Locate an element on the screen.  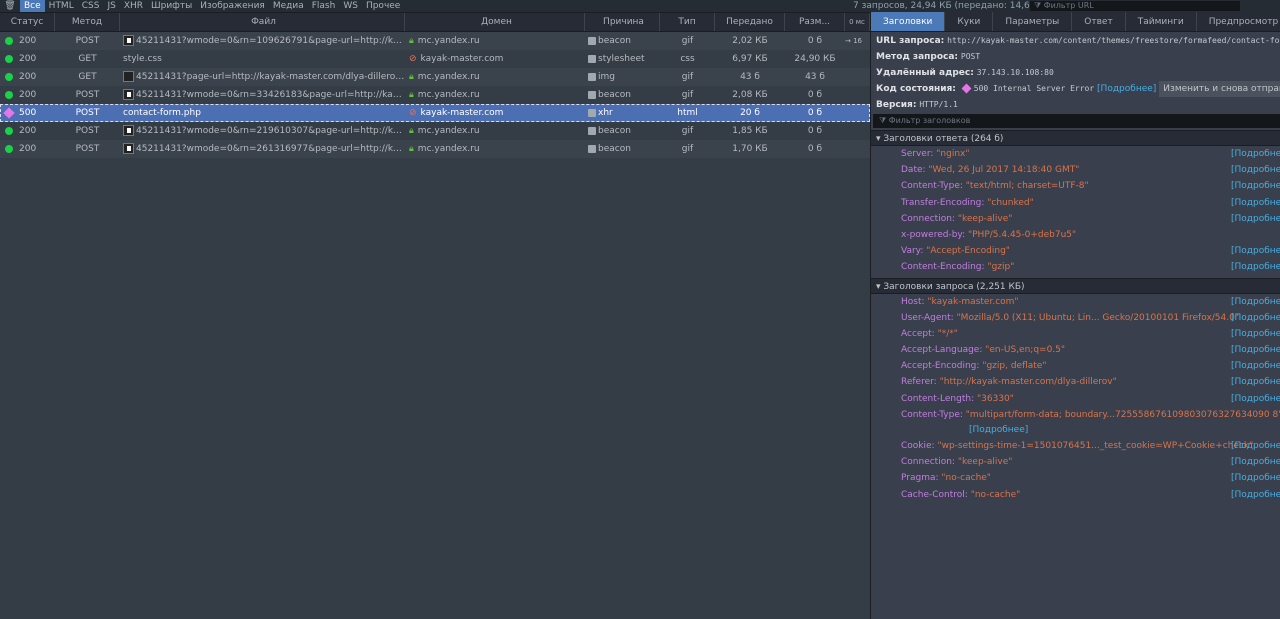
header-name: Connection: is located at coordinates (928, 462).